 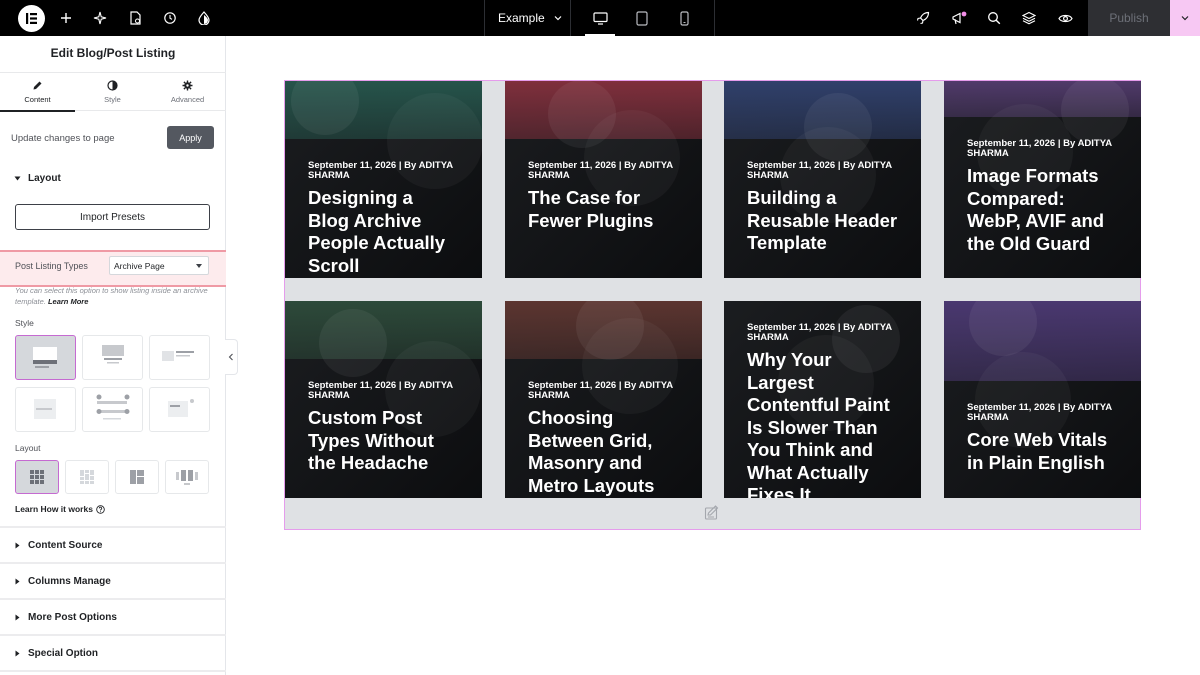 What do you see at coordinates (113, 653) in the screenshot?
I see `section-special-option-toggle: Special Option` at bounding box center [113, 653].